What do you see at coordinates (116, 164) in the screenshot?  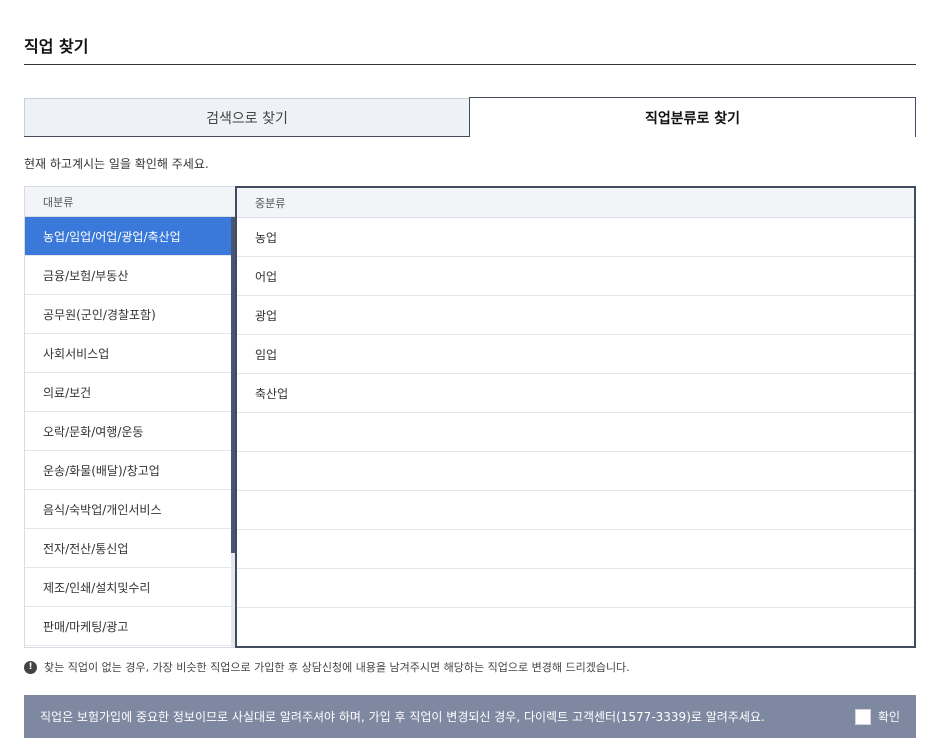 I see `instruction-text: 현재 하고계시는 일을 확인해 주세요.` at bounding box center [116, 164].